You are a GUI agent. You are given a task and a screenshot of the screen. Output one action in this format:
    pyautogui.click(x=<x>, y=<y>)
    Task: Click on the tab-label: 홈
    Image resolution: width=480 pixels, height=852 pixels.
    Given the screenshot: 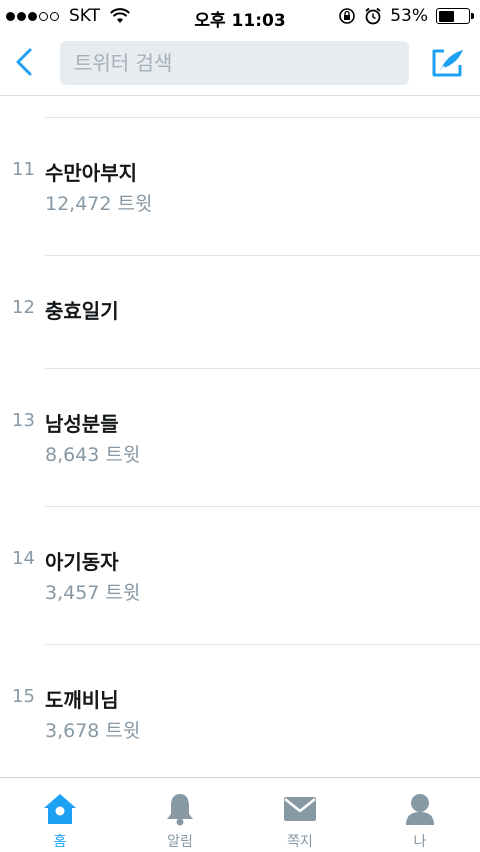 What is the action you would take?
    pyautogui.click(x=60, y=842)
    